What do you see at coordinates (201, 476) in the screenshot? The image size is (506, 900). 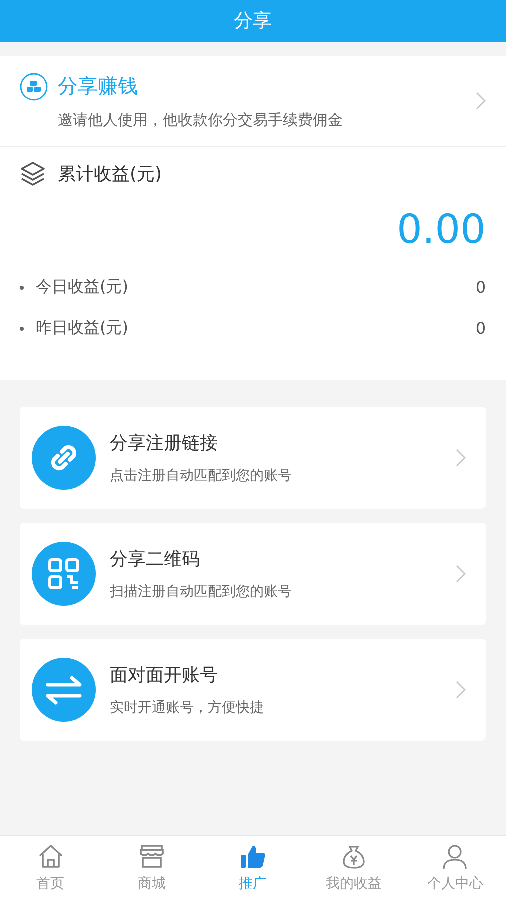 I see `action-description: 点击注册自动匹配到您的账号` at bounding box center [201, 476].